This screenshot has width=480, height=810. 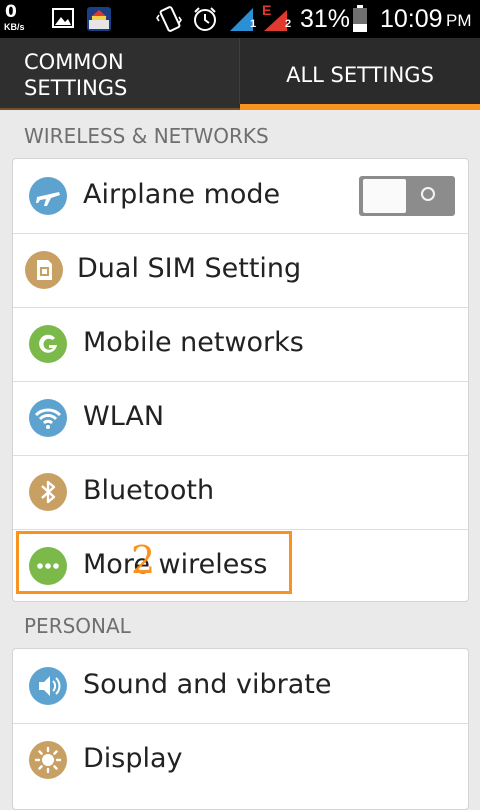 I want to click on toggle-off-indicator, so click(x=428, y=194).